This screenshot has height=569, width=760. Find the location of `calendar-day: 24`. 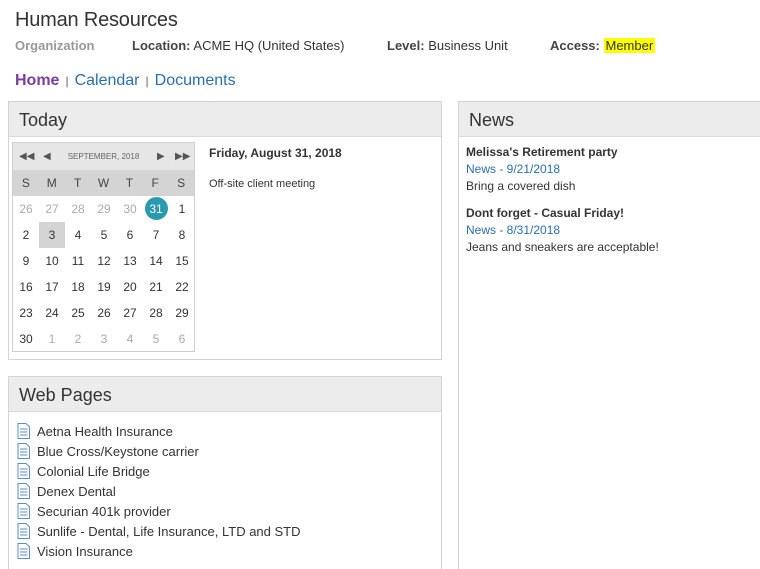

calendar-day: 24 is located at coordinates (52, 313).